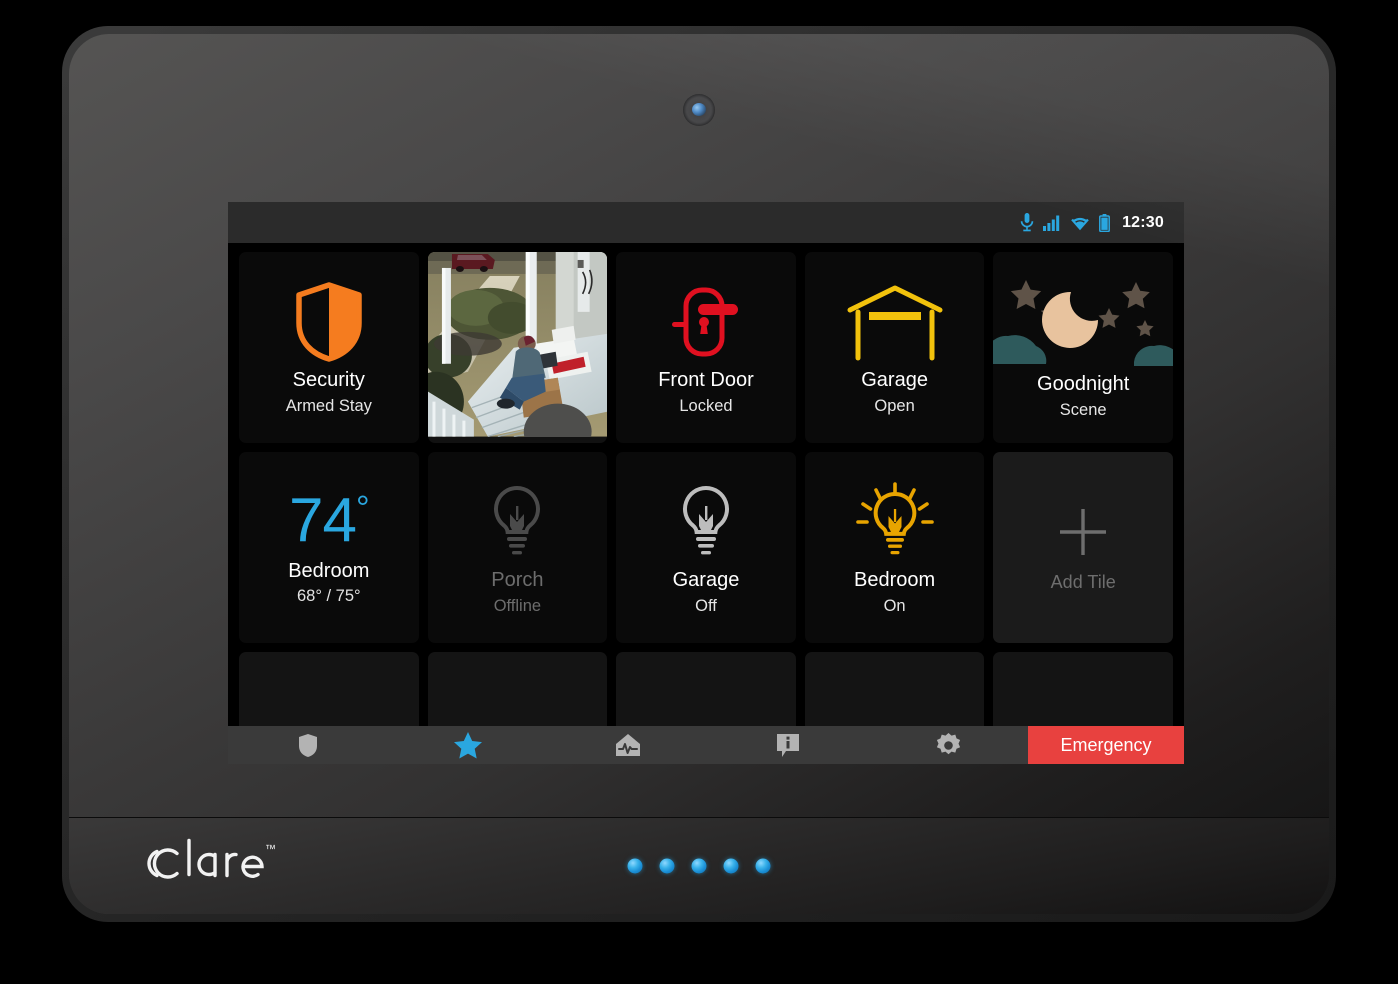 The height and width of the screenshot is (984, 1398). I want to click on tile-status: Off, so click(706, 606).